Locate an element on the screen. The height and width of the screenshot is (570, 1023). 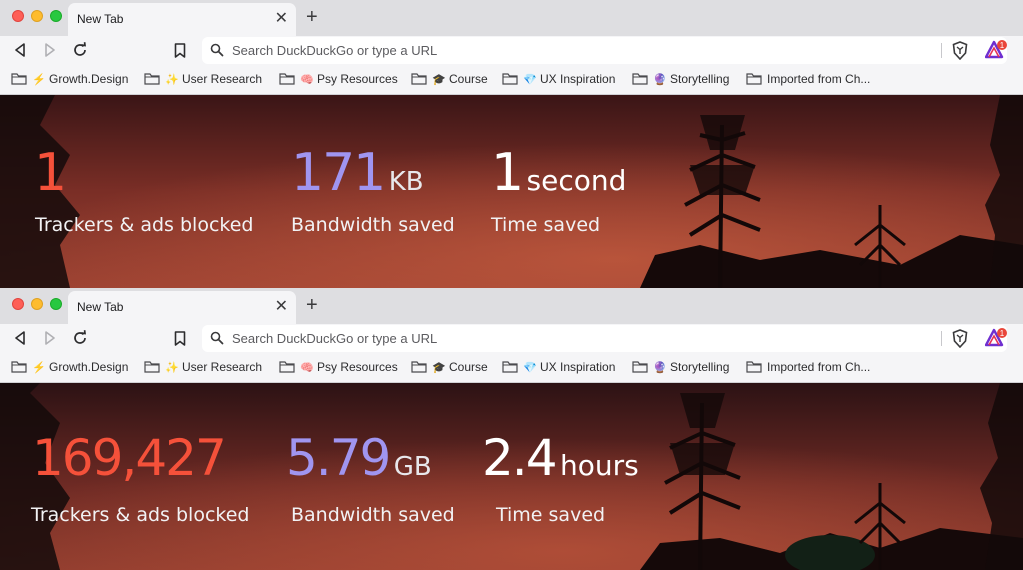
trackers-value: 1 is located at coordinates (50, 173).